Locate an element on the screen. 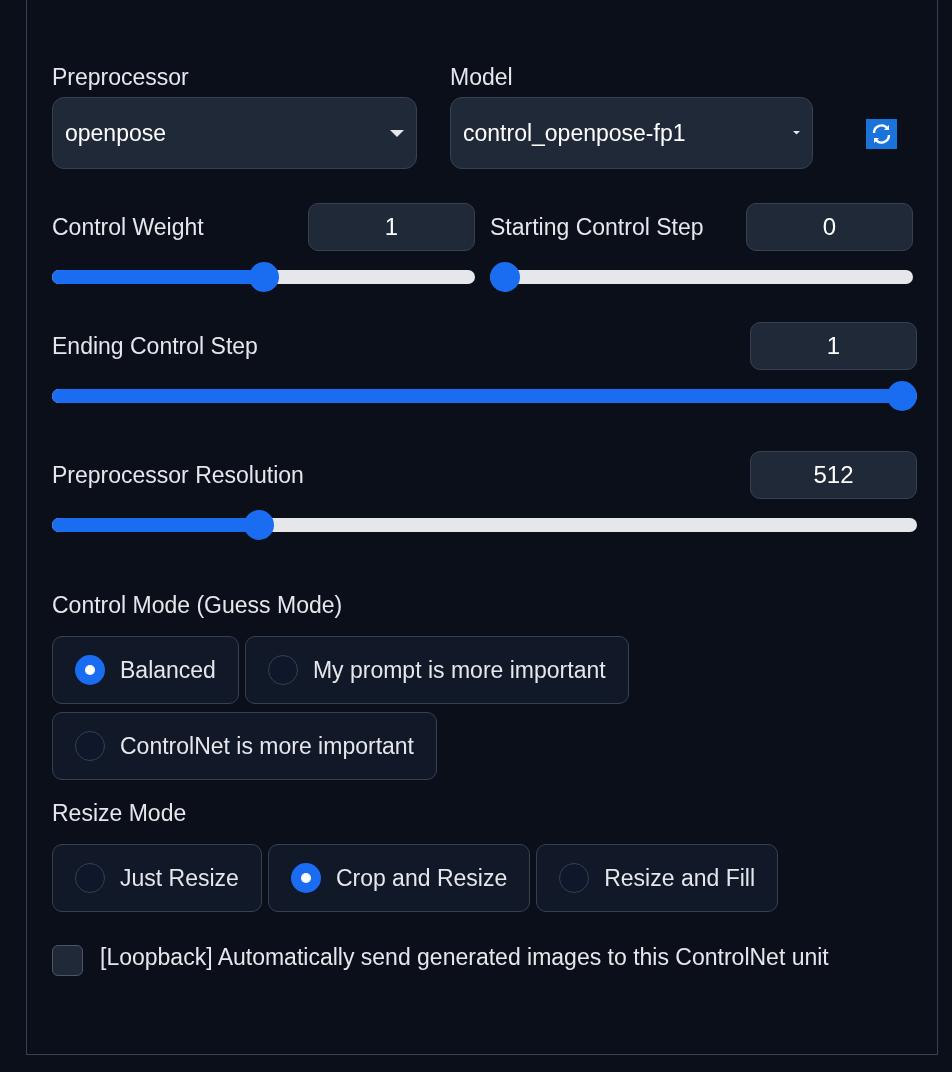  number-field: 0 is located at coordinates (829, 227).